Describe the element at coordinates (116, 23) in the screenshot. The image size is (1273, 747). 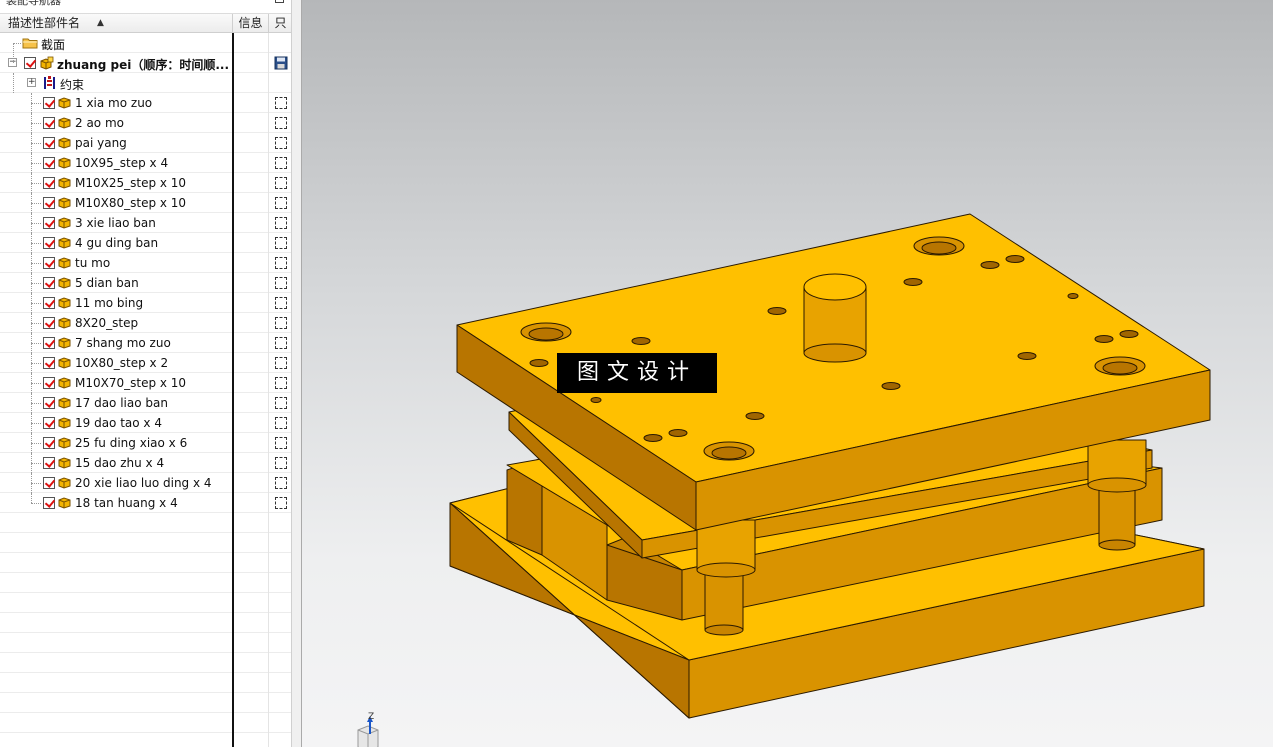
I see `column-name-header: 描述性部件名 ▲` at that location.